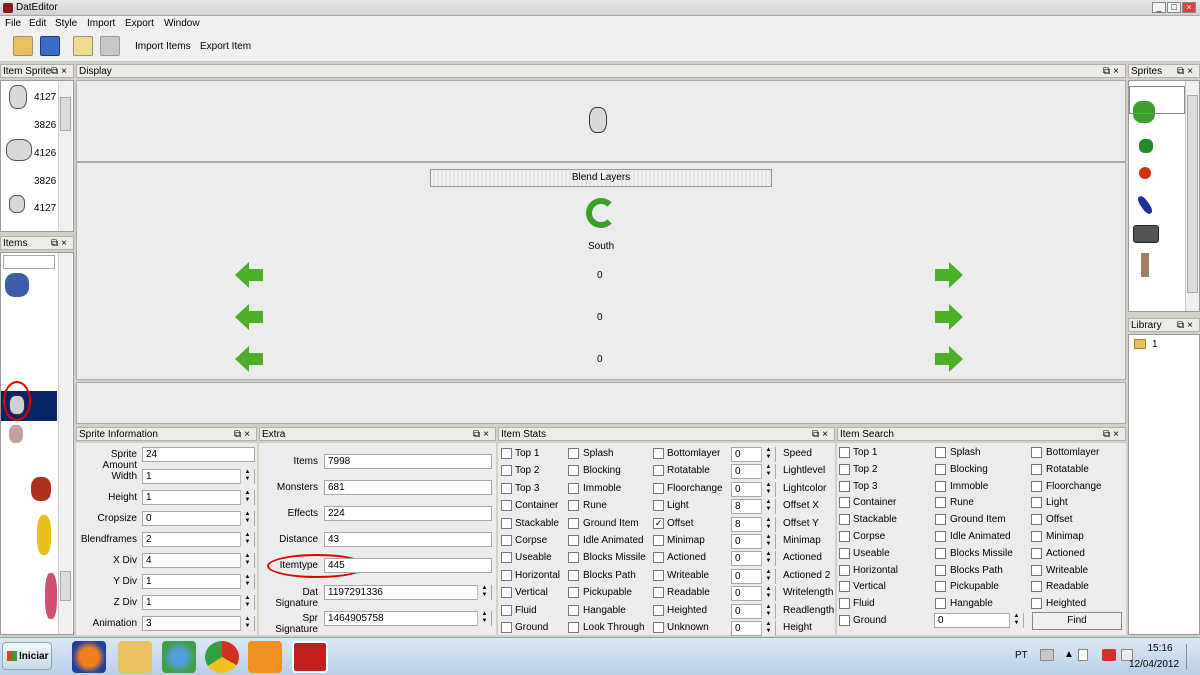 Image resolution: width=1200 pixels, height=675 pixels. Describe the element at coordinates (65, 586) in the screenshot. I see `scroll-thumb` at that location.